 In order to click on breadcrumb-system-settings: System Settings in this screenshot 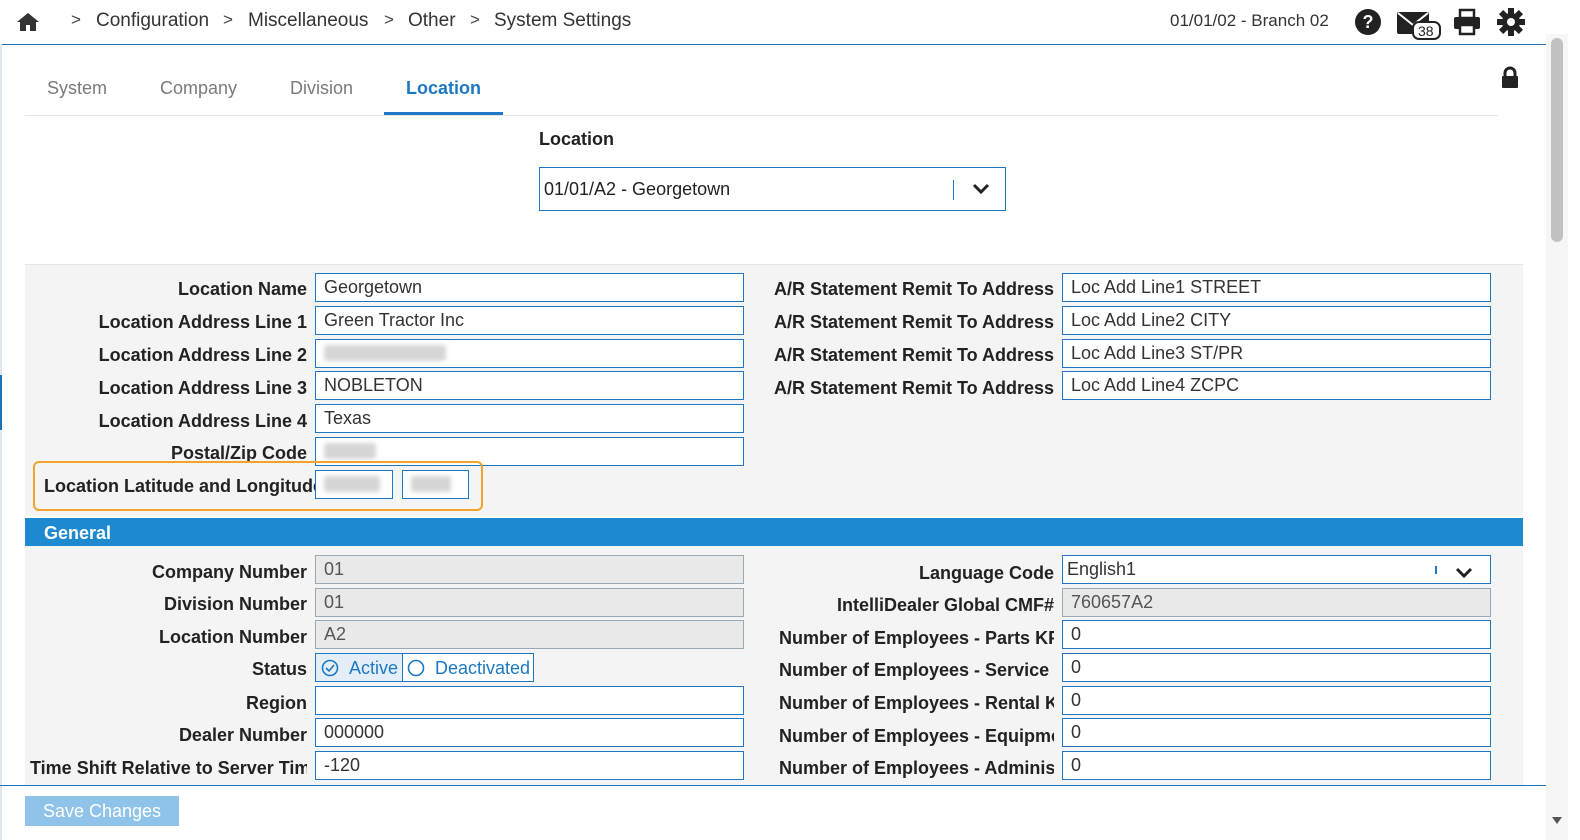, I will do `click(563, 20)`.